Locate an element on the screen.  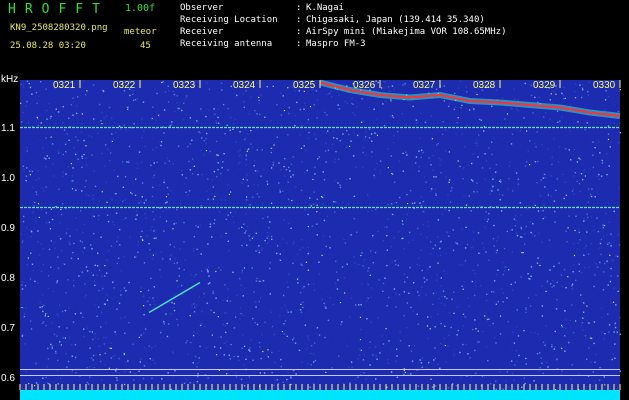
floor-band is located at coordinates (320, 395).